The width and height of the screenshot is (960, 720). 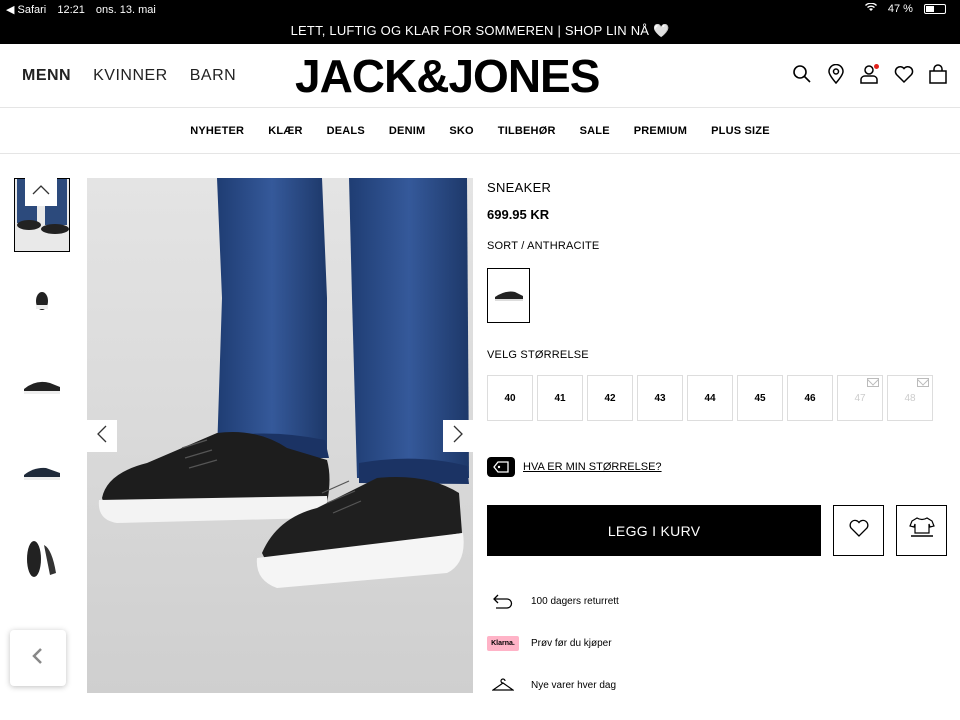 What do you see at coordinates (904, 74) in the screenshot?
I see `wishlist-icon` at bounding box center [904, 74].